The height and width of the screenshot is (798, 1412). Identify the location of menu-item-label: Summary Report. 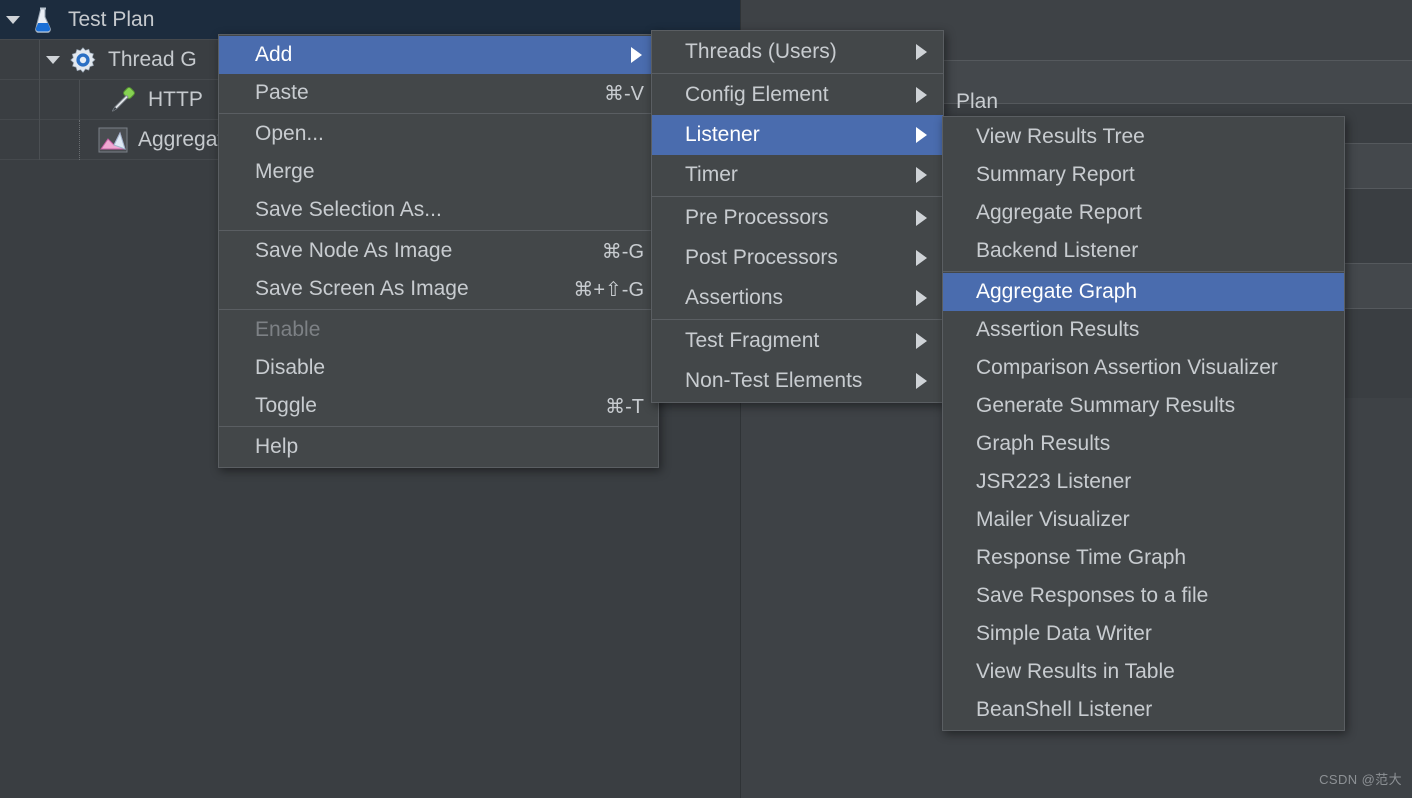
(1055, 174).